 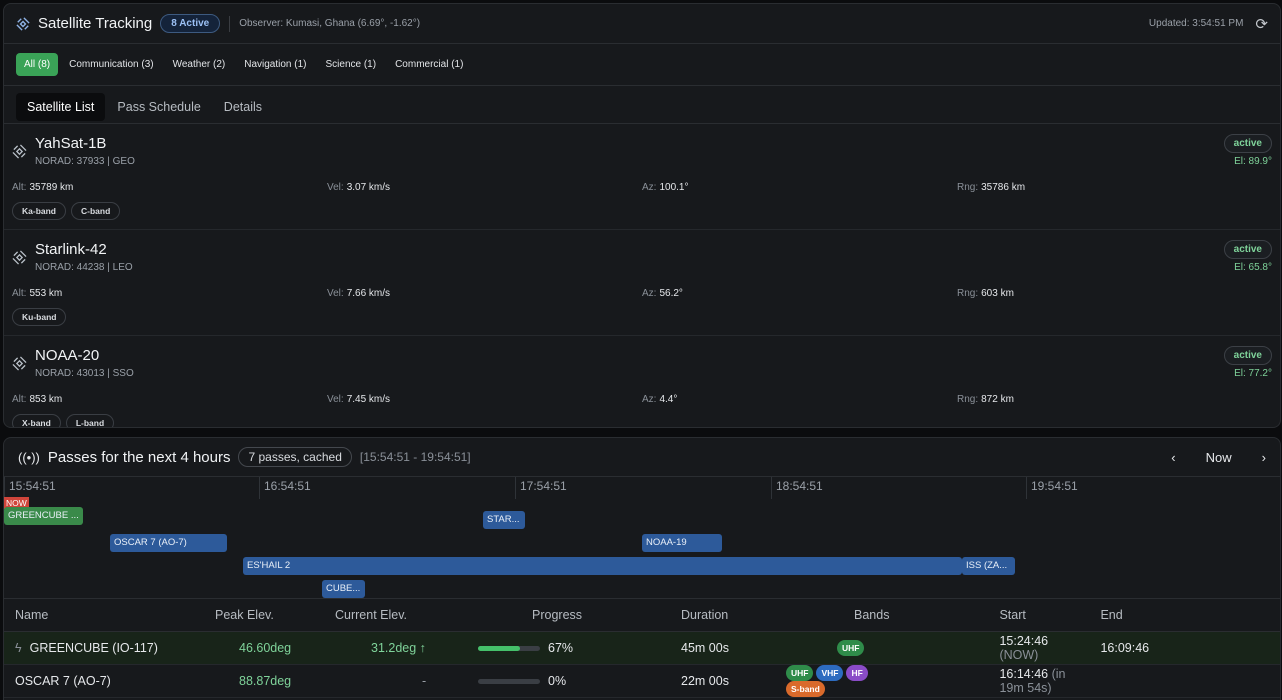 What do you see at coordinates (285, 488) in the screenshot?
I see `time-tick: 16:54:51` at bounding box center [285, 488].